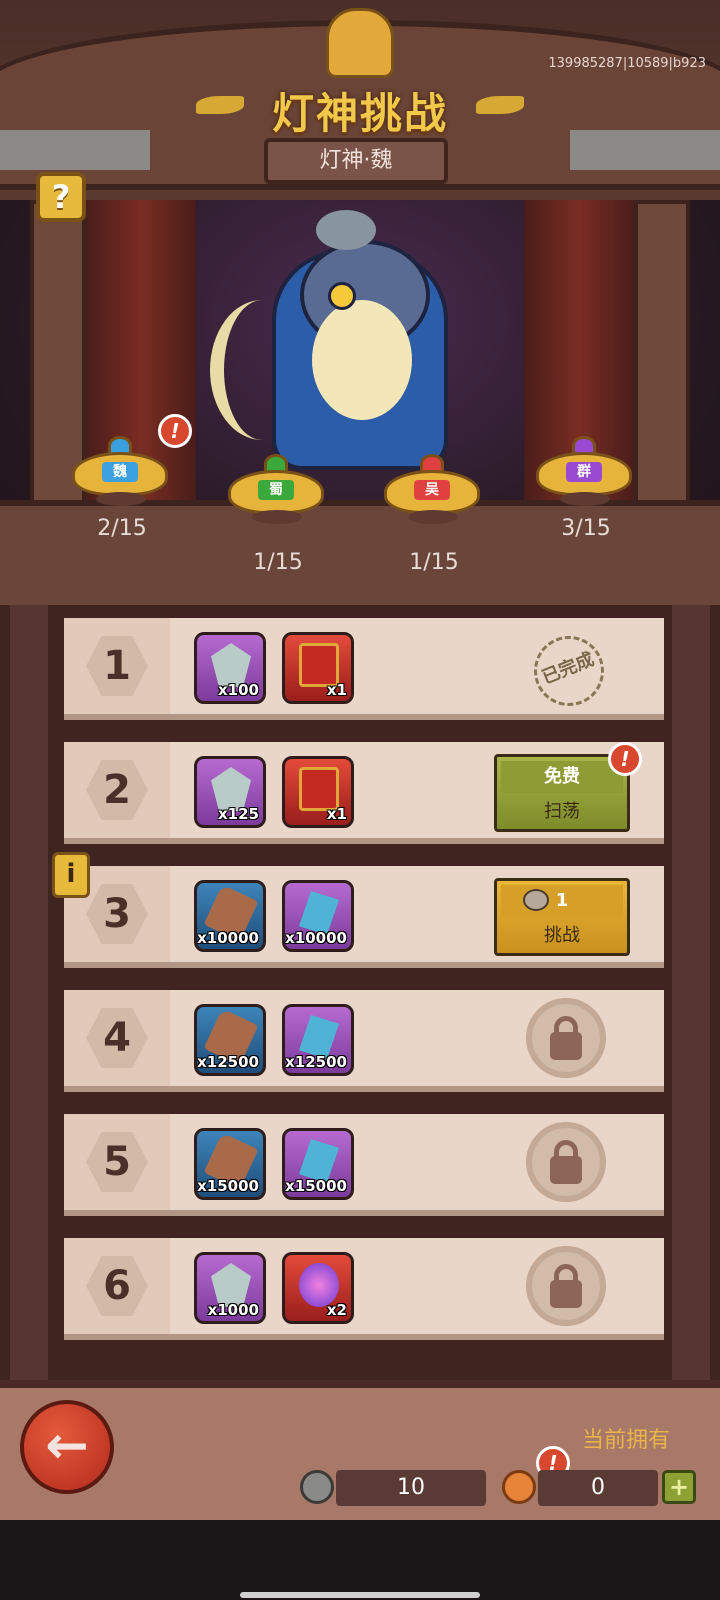 This screenshot has width=720, height=1600. What do you see at coordinates (336, 1310) in the screenshot?
I see `reward-quantity: x2` at bounding box center [336, 1310].